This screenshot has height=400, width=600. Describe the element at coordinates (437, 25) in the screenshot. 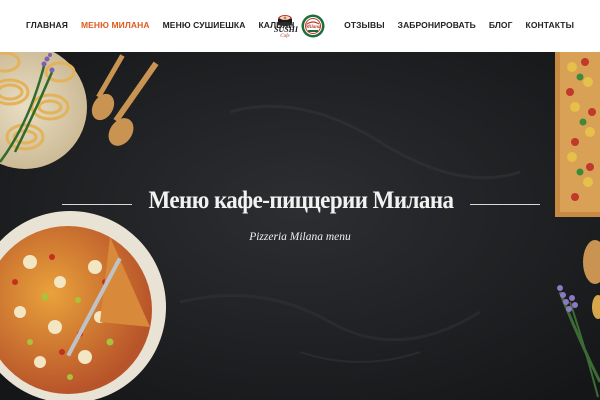

I see `nav-item-book: ЗАБРОНИРОВАТЬ` at that location.